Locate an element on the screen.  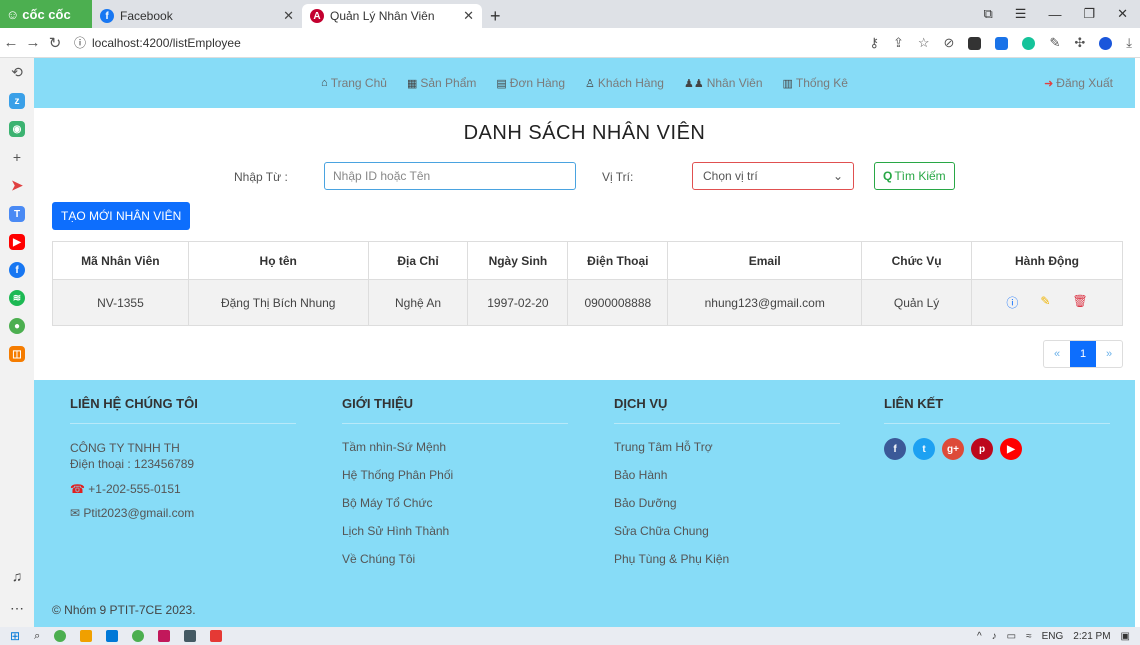
footer-link: Lịch Sử Hình Thành is located at coordinates (455, 531).